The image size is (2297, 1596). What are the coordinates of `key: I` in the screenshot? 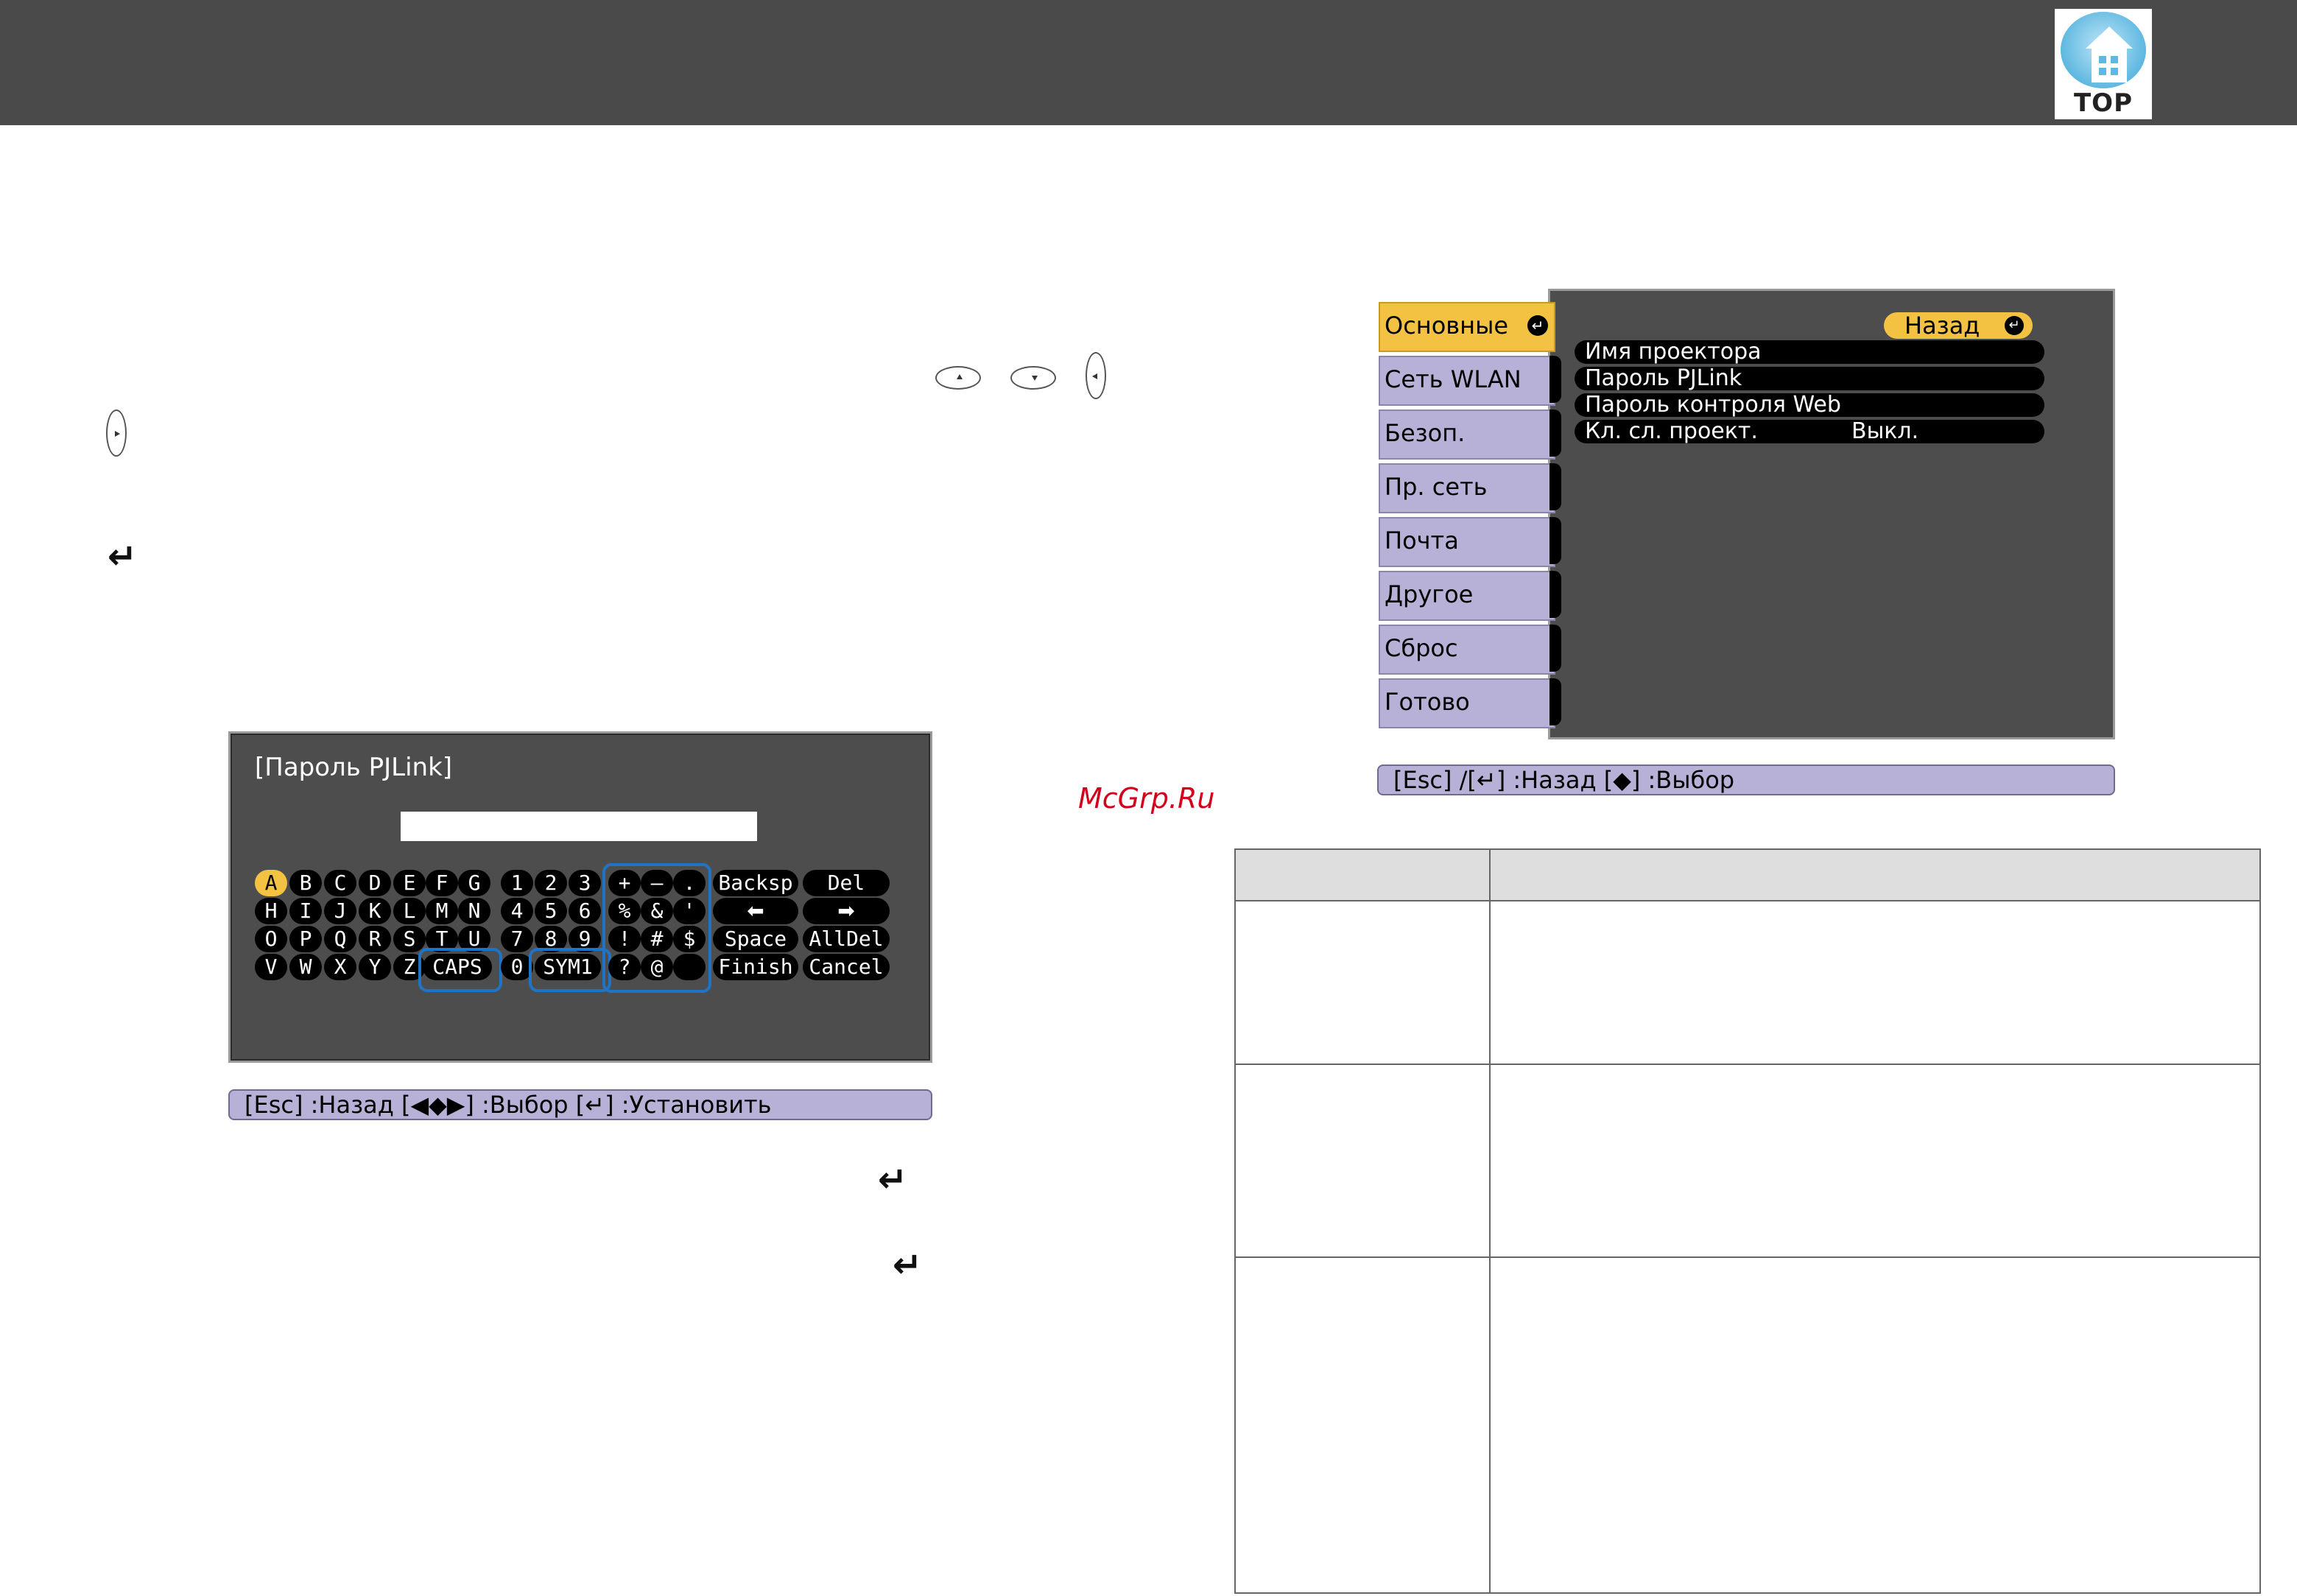 It's located at (305, 911).